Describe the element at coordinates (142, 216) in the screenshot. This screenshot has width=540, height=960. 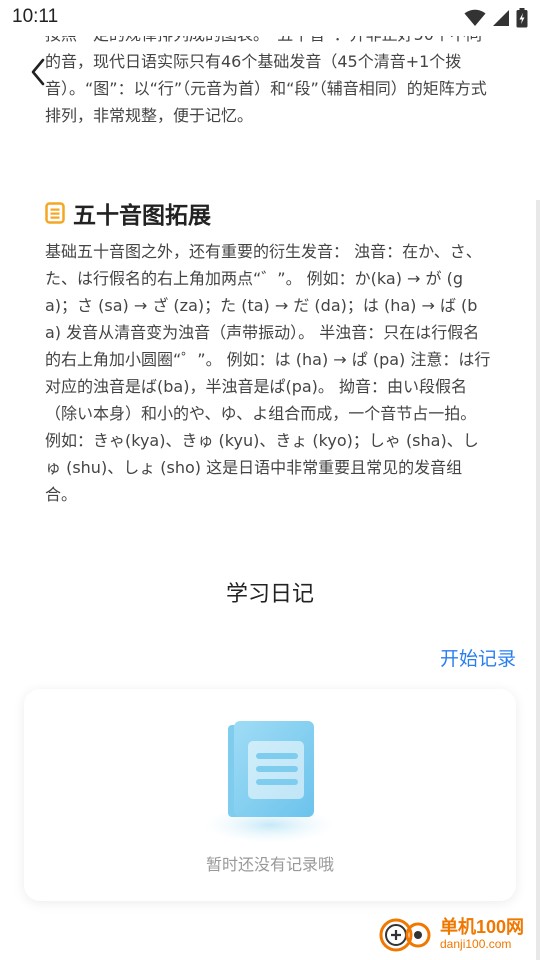
I see `section-title: 五十音图拓展` at that location.